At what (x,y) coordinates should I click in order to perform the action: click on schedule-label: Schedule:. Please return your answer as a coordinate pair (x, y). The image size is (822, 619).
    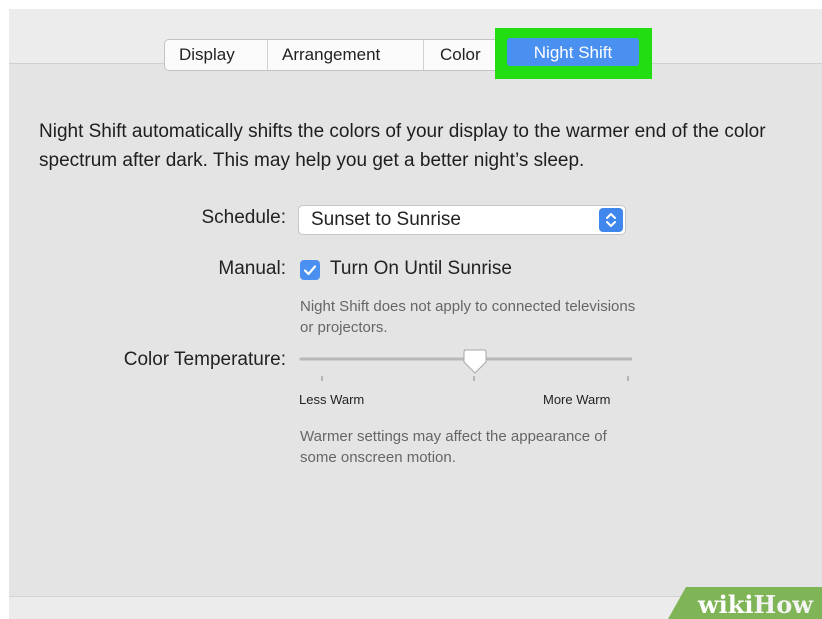
    Looking at the image, I should click on (243, 217).